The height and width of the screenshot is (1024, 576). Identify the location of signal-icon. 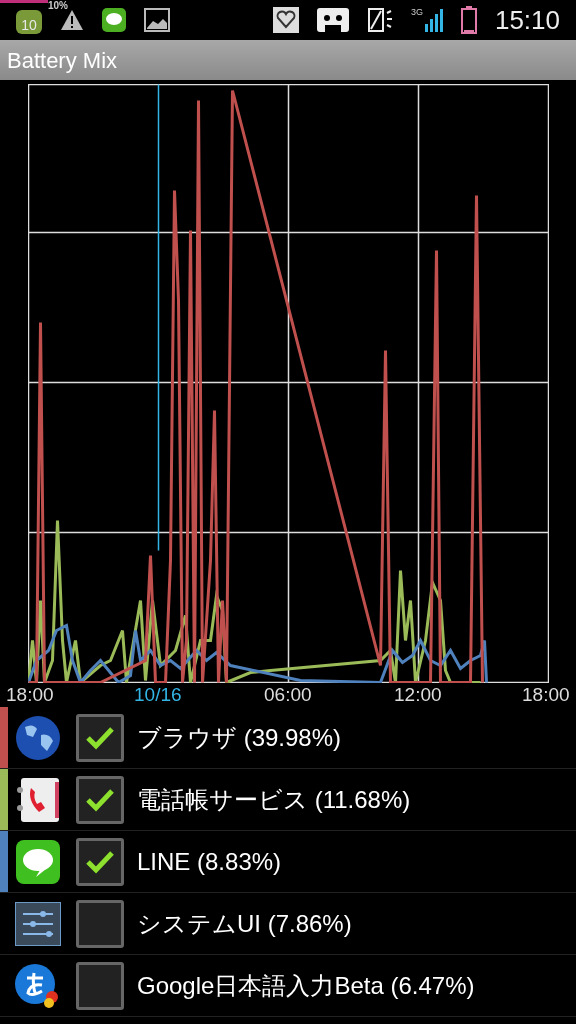
(433, 20).